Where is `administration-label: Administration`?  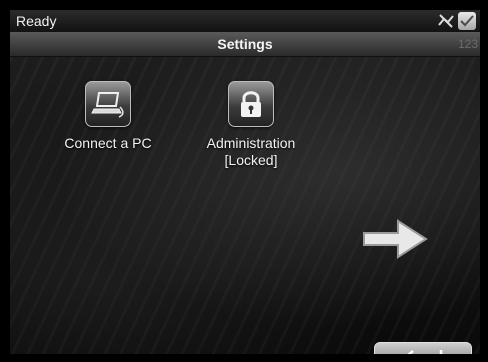 administration-label: Administration is located at coordinates (251, 143).